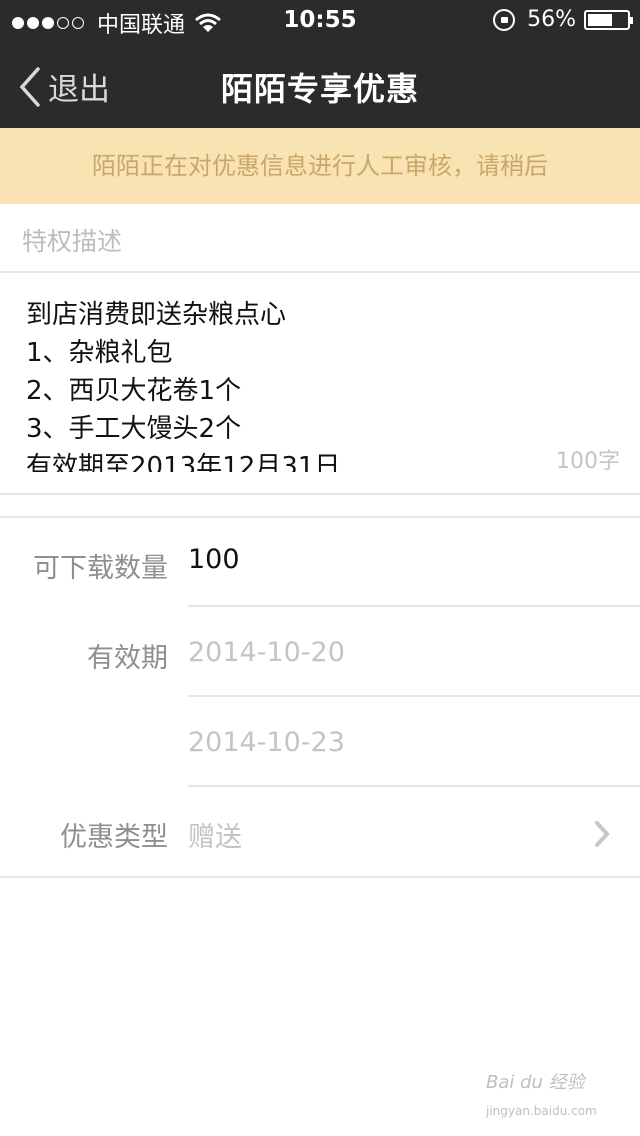 The image size is (640, 1136). I want to click on download-quantity-input: 100, so click(214, 559).